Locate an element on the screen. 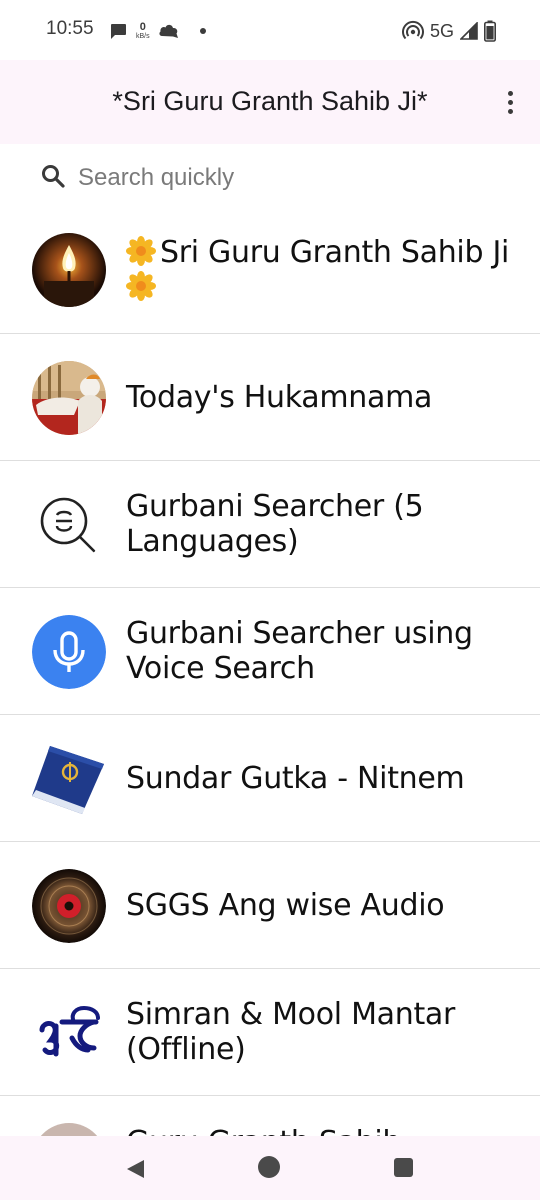  status-bar: 10:55 0 kB/s 5G is located at coordinates (270, 30).